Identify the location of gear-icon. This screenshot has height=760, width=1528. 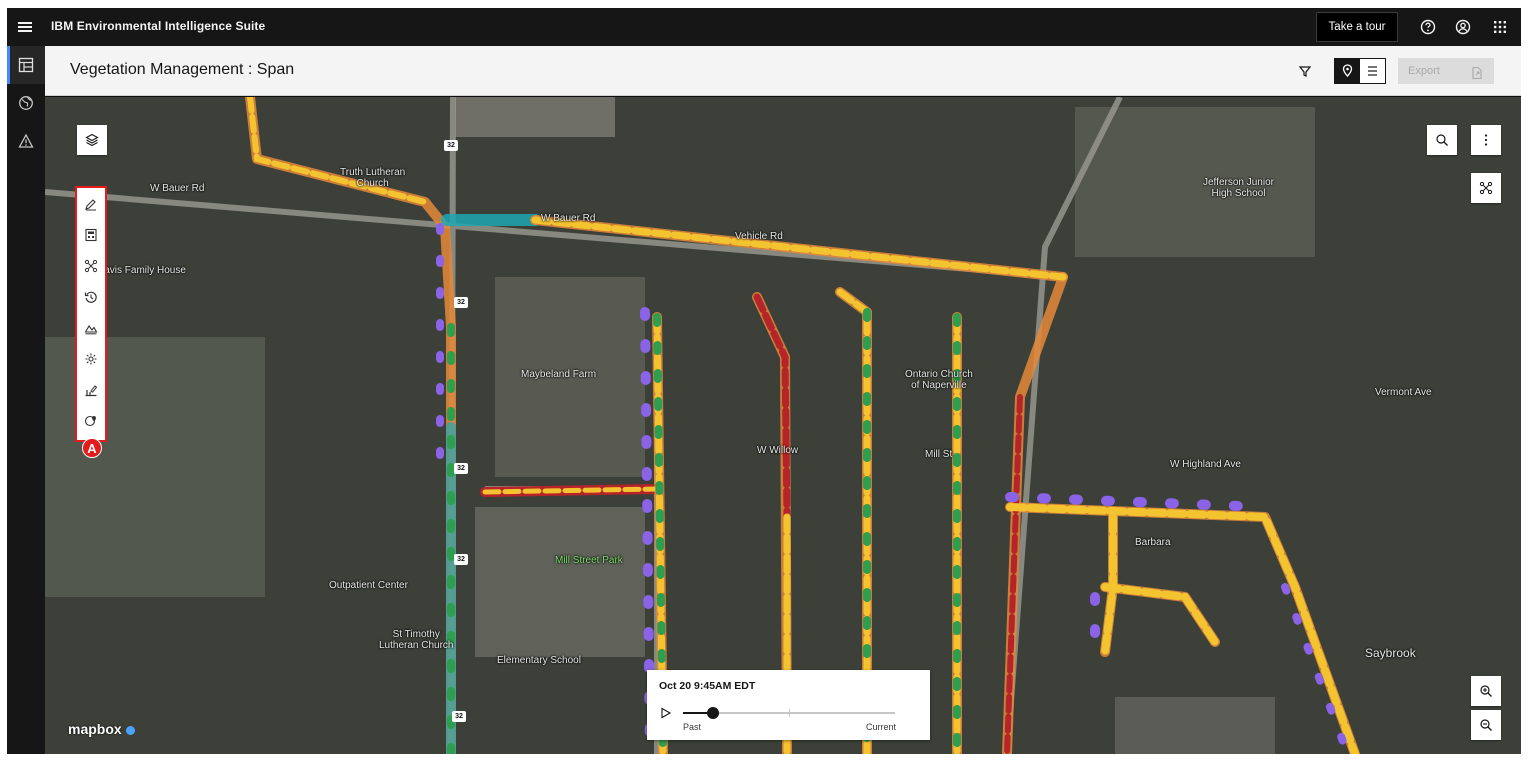
(91, 359).